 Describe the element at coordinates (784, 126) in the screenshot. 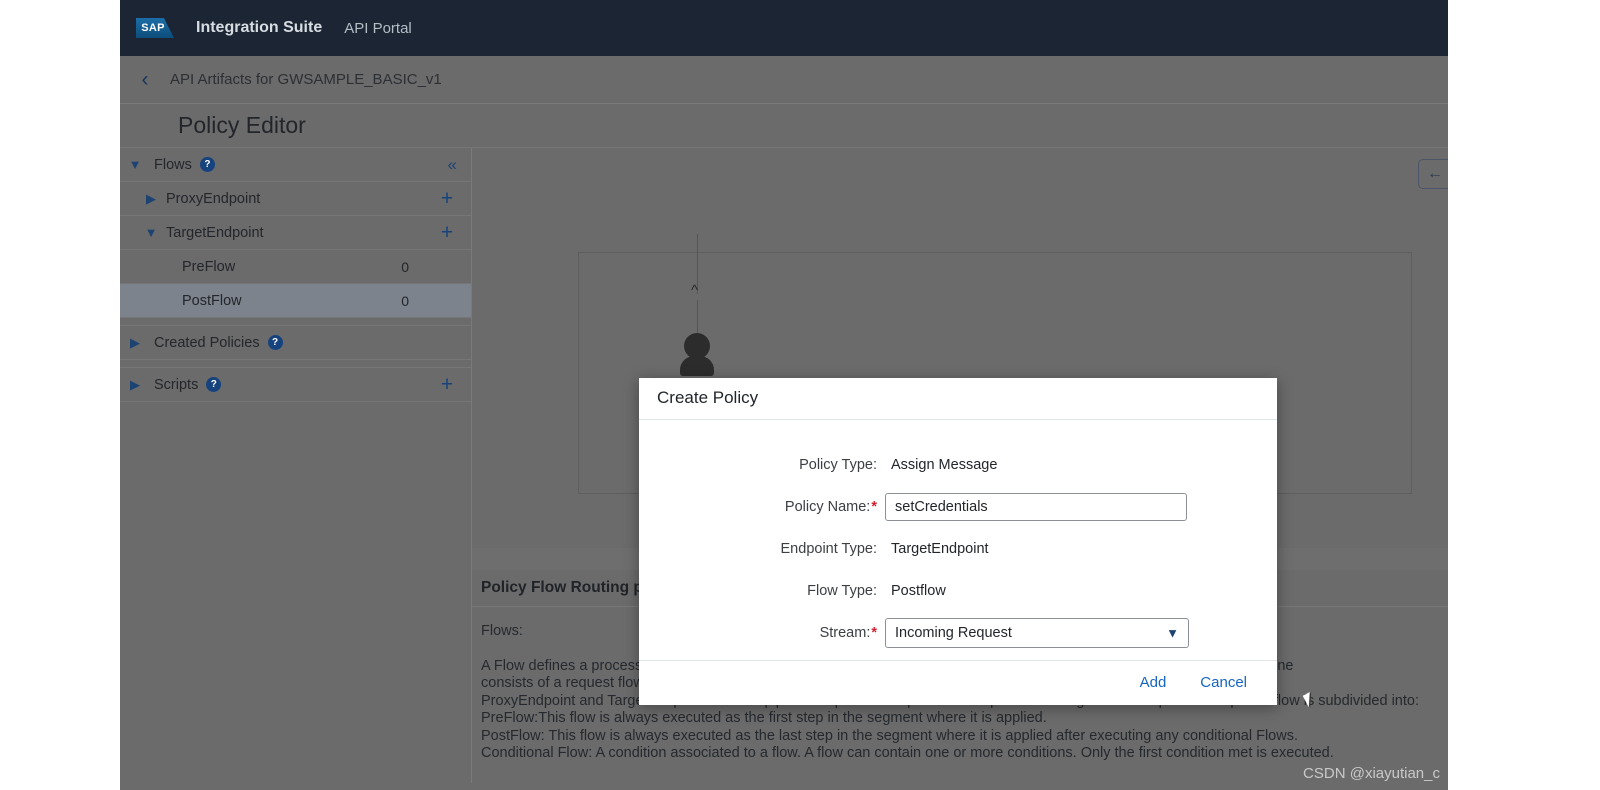

I see `page-title-bar: Policy Editor` at that location.